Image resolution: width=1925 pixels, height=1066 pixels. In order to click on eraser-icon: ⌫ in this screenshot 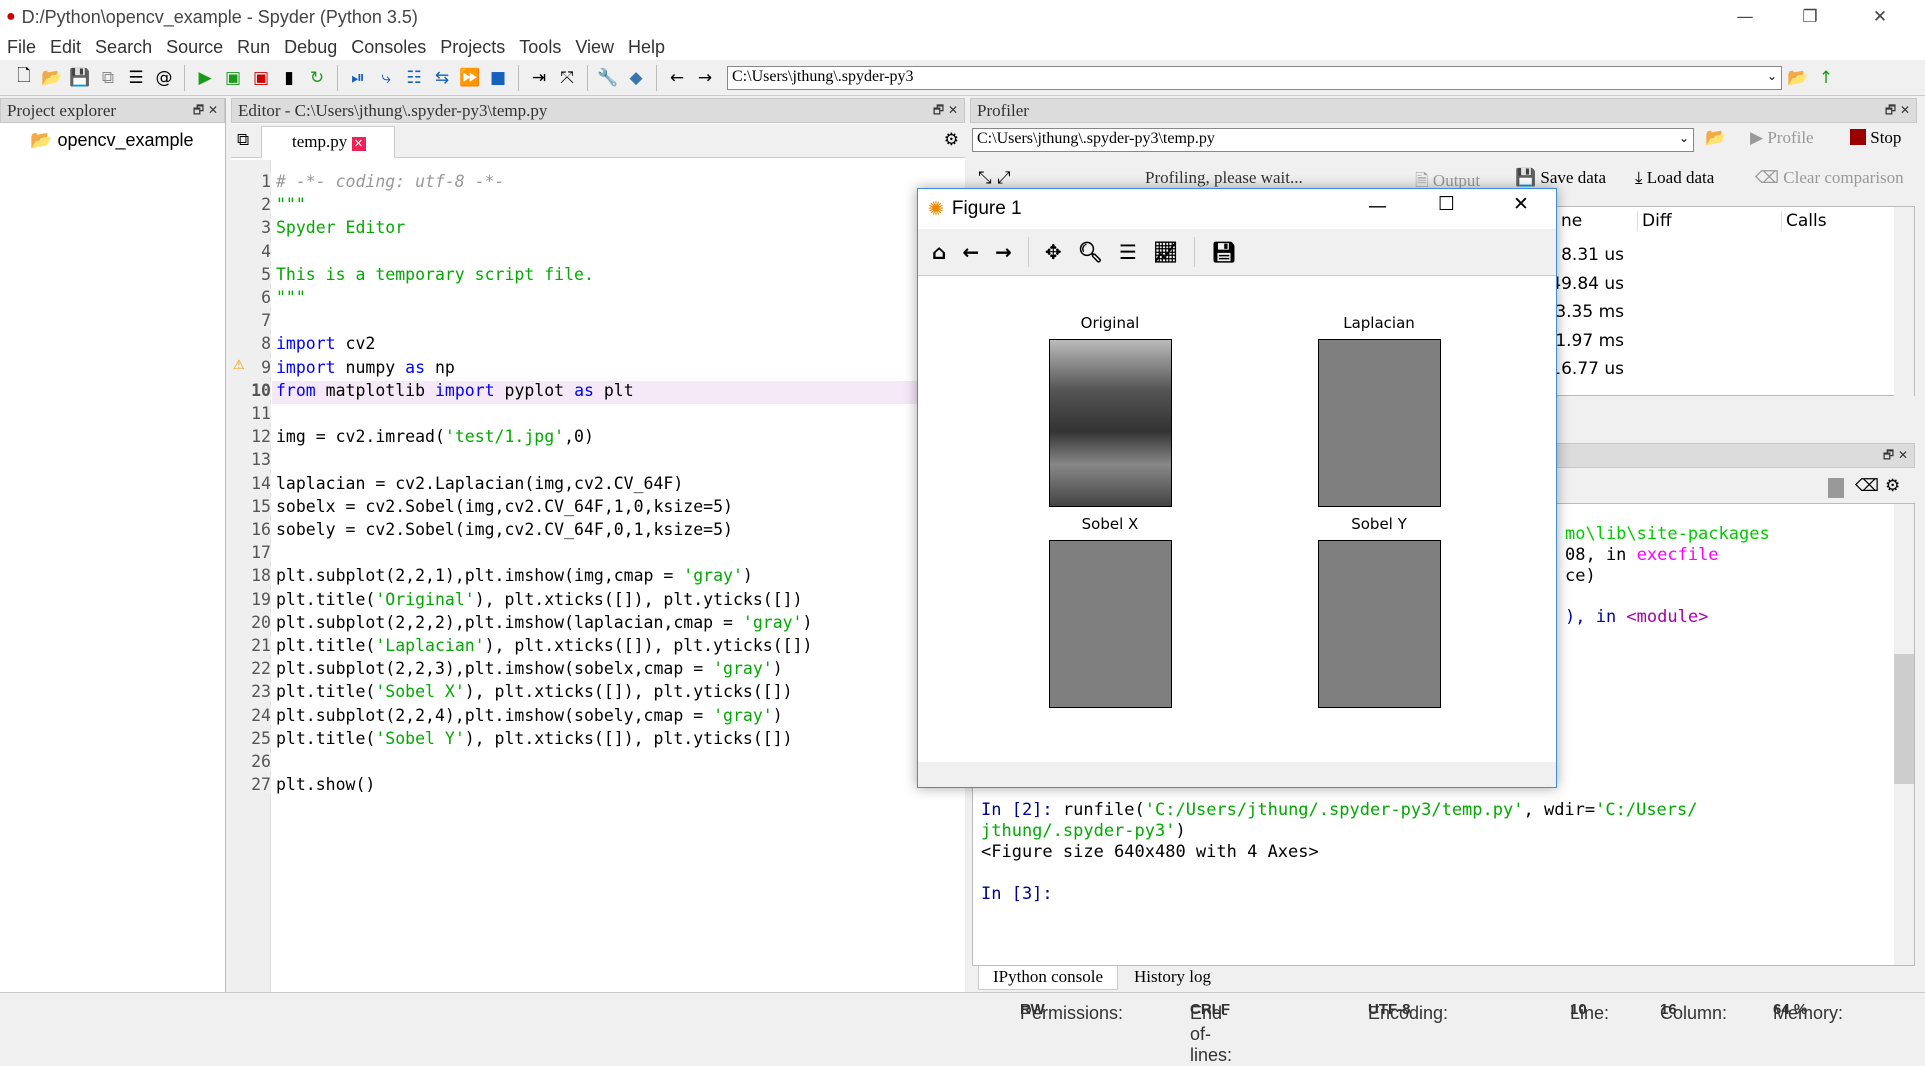, I will do `click(1867, 486)`.